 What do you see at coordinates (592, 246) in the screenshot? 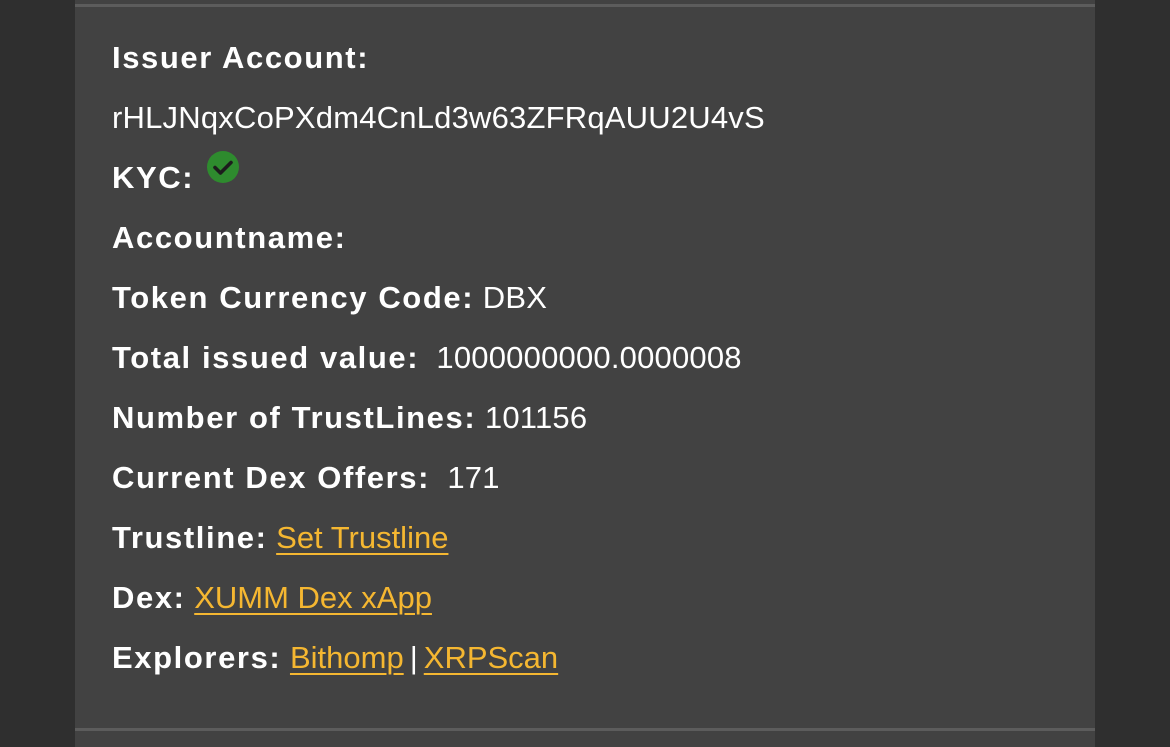
I see `accountname-row: Accountname:` at bounding box center [592, 246].